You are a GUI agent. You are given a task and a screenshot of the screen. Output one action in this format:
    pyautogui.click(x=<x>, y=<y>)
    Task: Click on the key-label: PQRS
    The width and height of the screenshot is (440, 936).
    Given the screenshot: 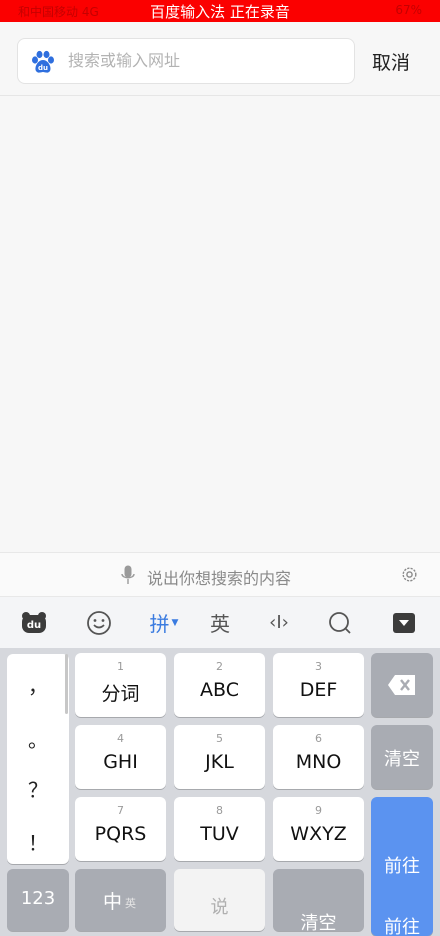 What is the action you would take?
    pyautogui.click(x=120, y=834)
    